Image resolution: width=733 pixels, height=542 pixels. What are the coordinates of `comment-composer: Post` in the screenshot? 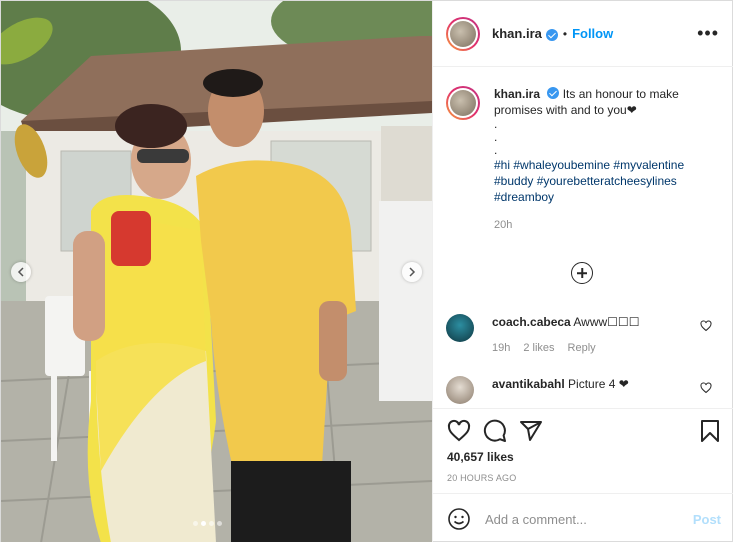 It's located at (583, 517).